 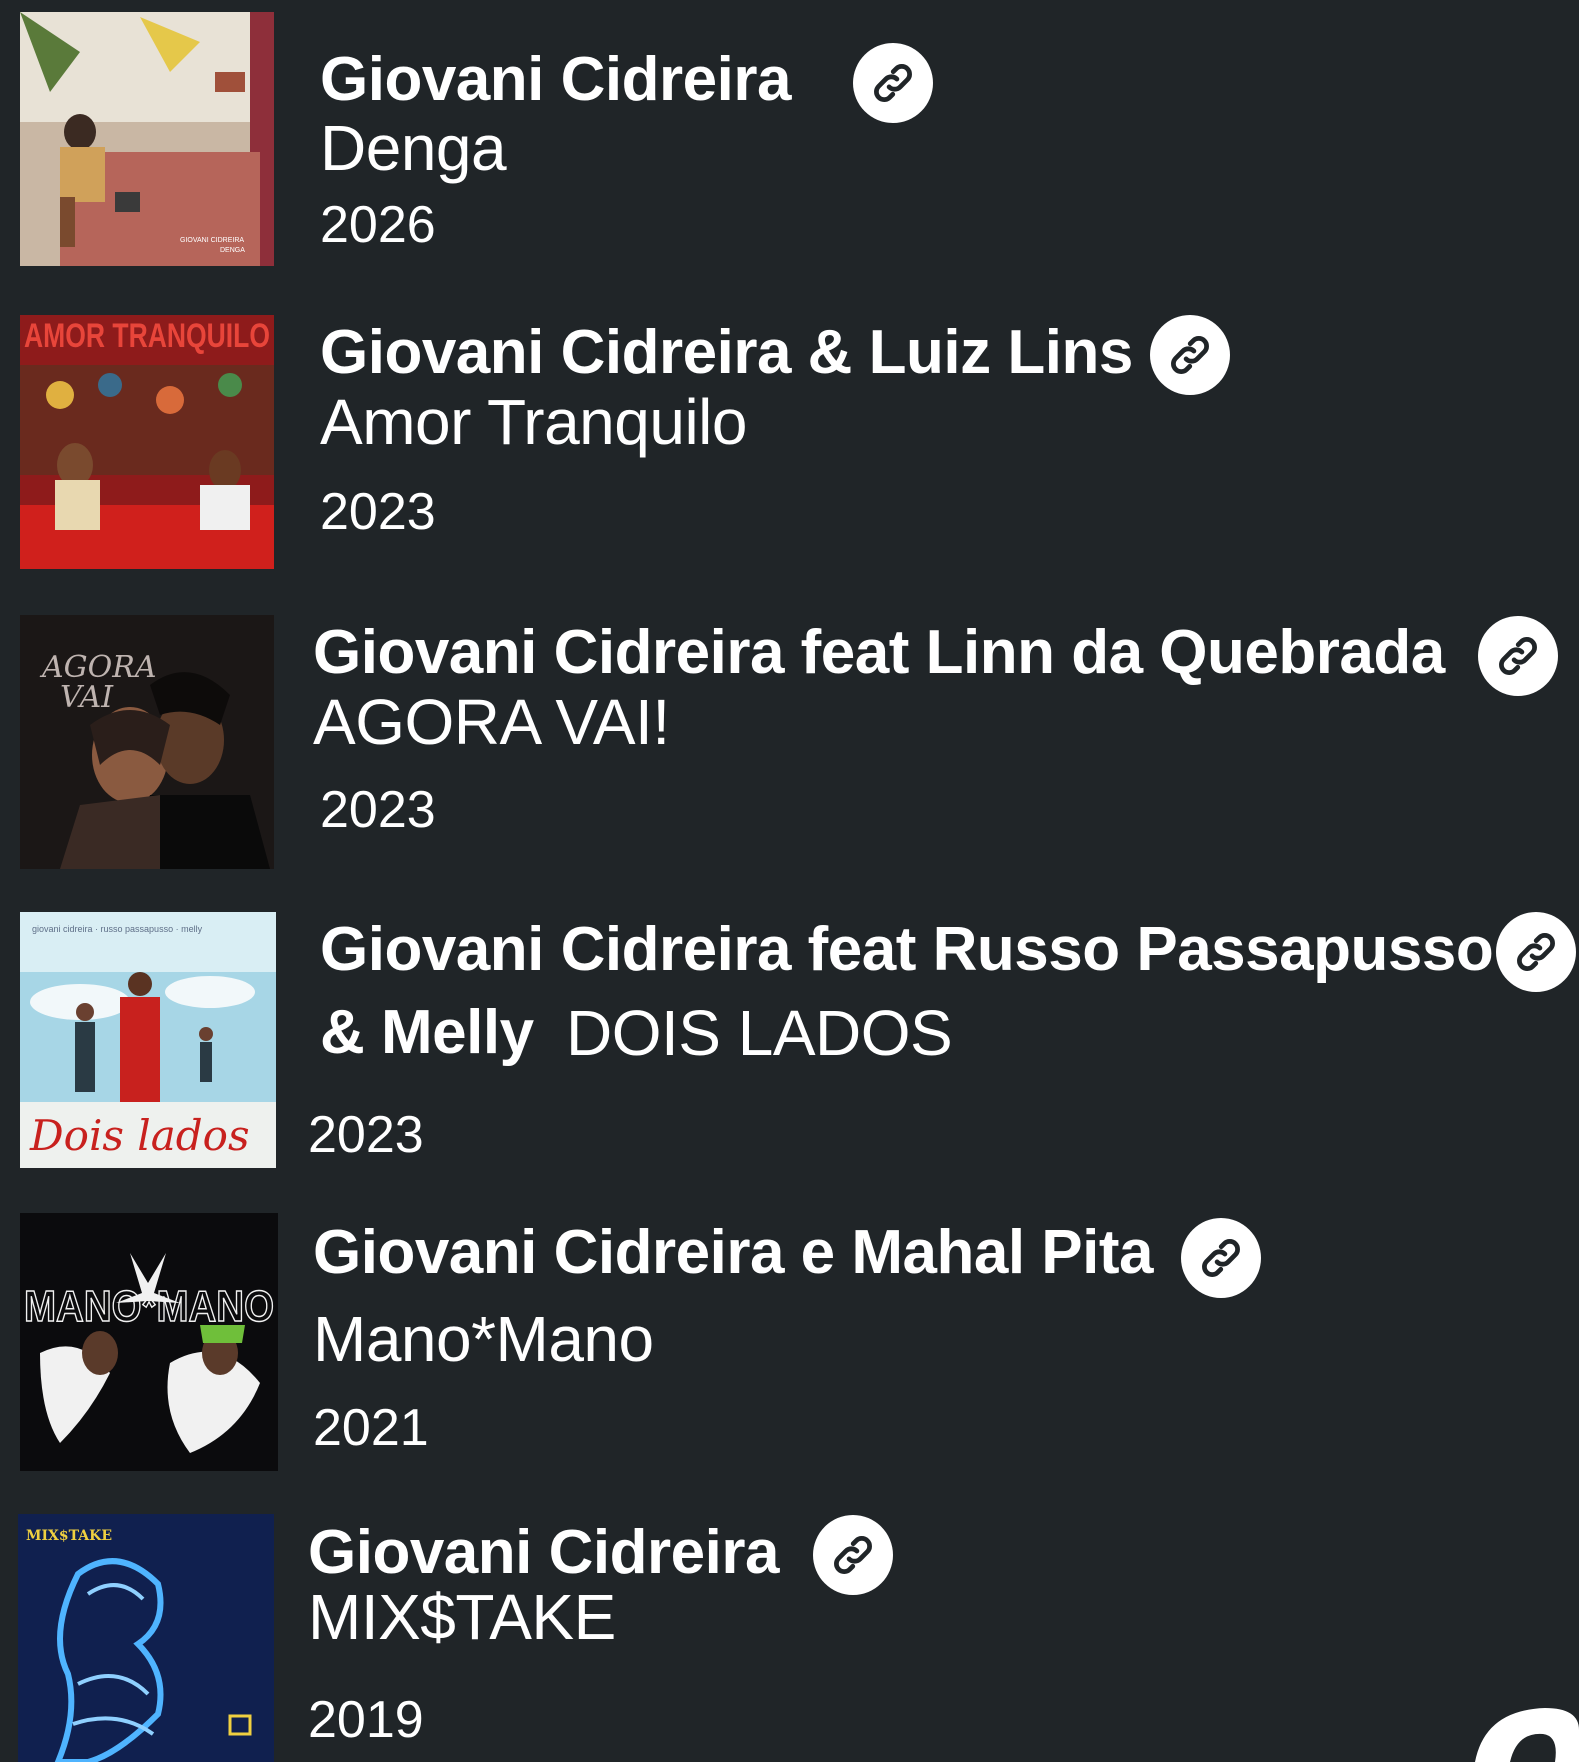 I want to click on release-title: MIX$TAKE, so click(x=462, y=1617).